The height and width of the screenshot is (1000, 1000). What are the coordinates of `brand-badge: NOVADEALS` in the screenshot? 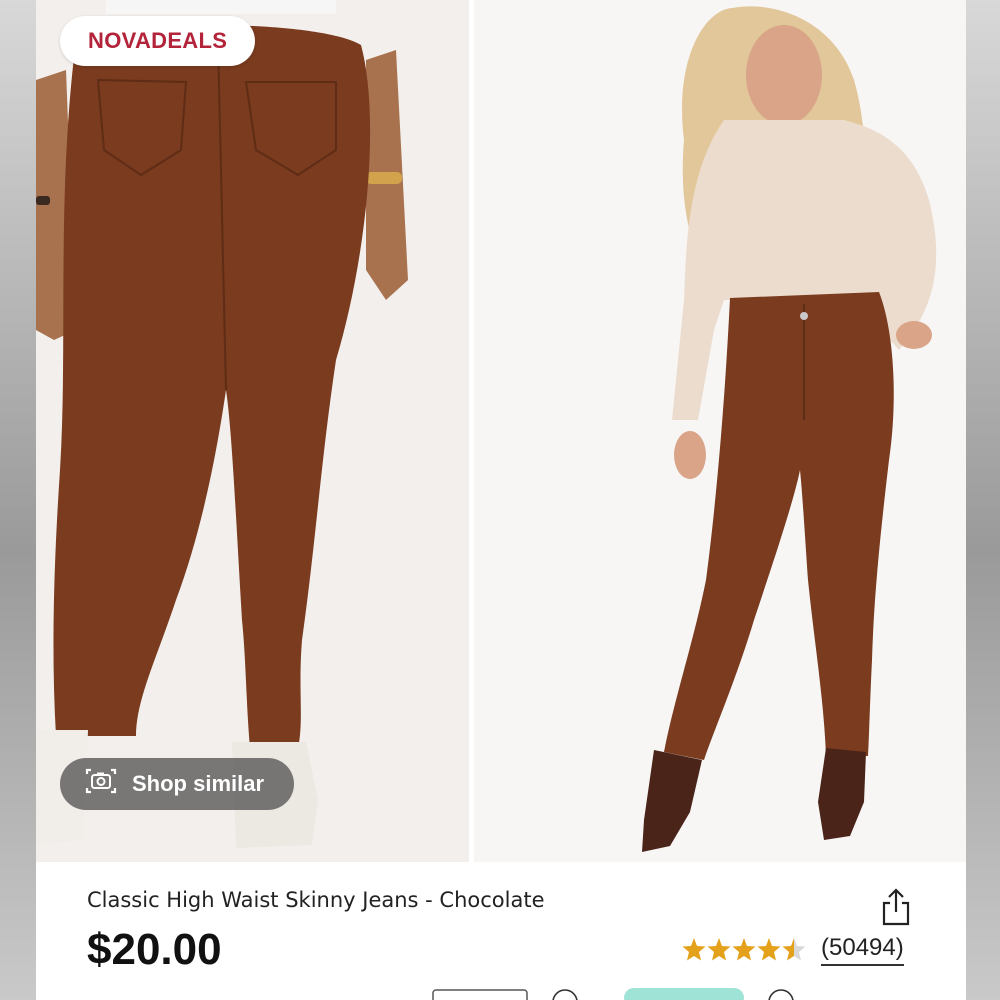 It's located at (158, 41).